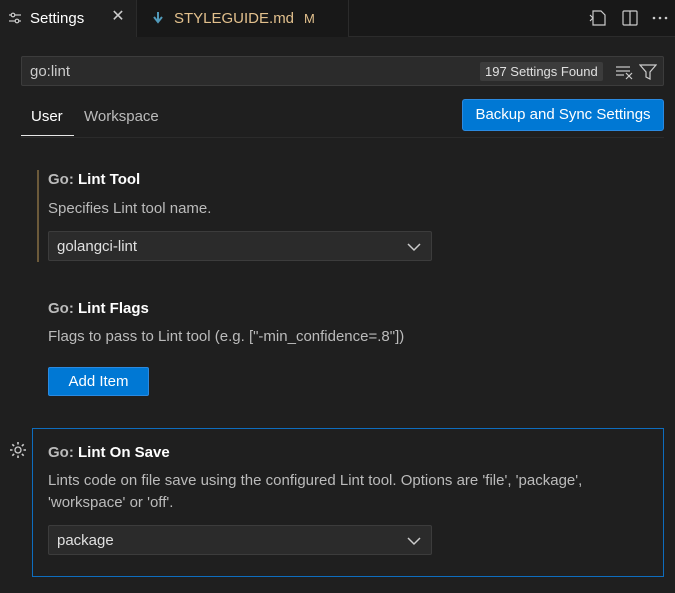 The width and height of the screenshot is (675, 593). I want to click on editor-actions, so click(630, 18).